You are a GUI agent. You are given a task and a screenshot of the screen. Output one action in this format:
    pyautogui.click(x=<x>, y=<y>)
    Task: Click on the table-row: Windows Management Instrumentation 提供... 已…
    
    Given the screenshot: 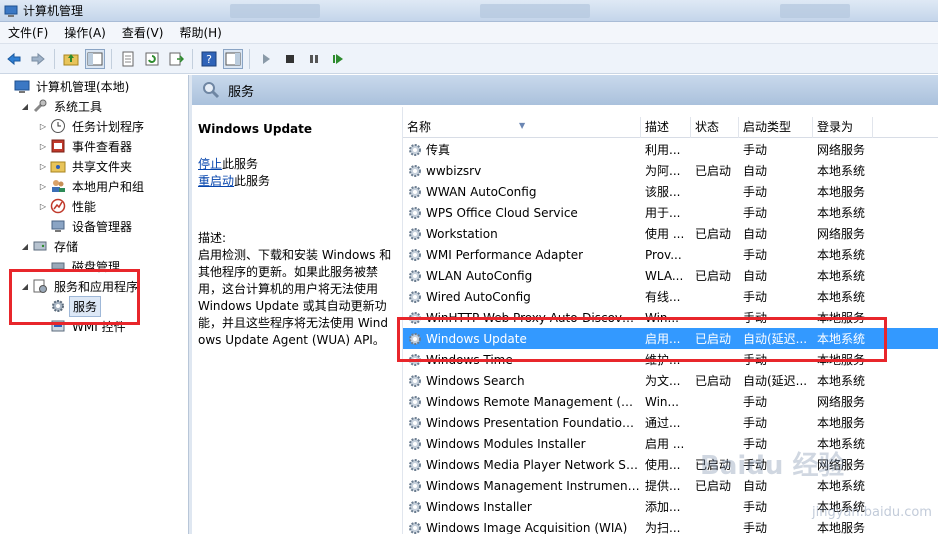 What is the action you would take?
    pyautogui.click(x=670, y=485)
    